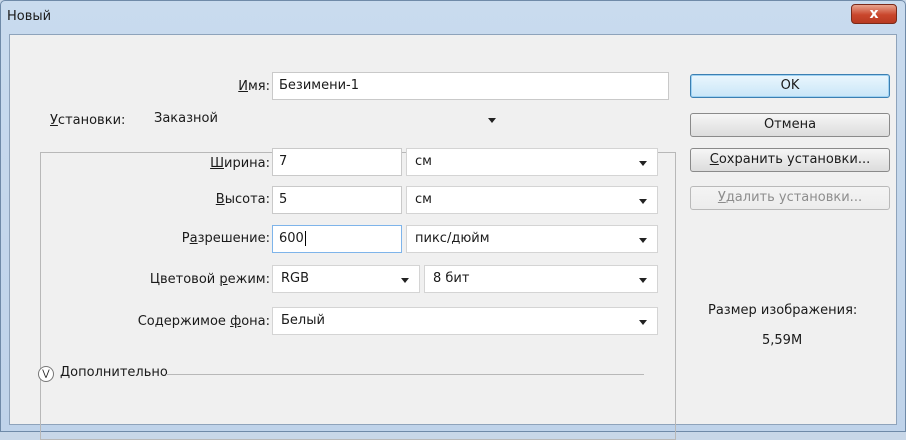 This screenshot has width=906, height=440. What do you see at coordinates (790, 86) in the screenshot?
I see `ok-button: OK` at bounding box center [790, 86].